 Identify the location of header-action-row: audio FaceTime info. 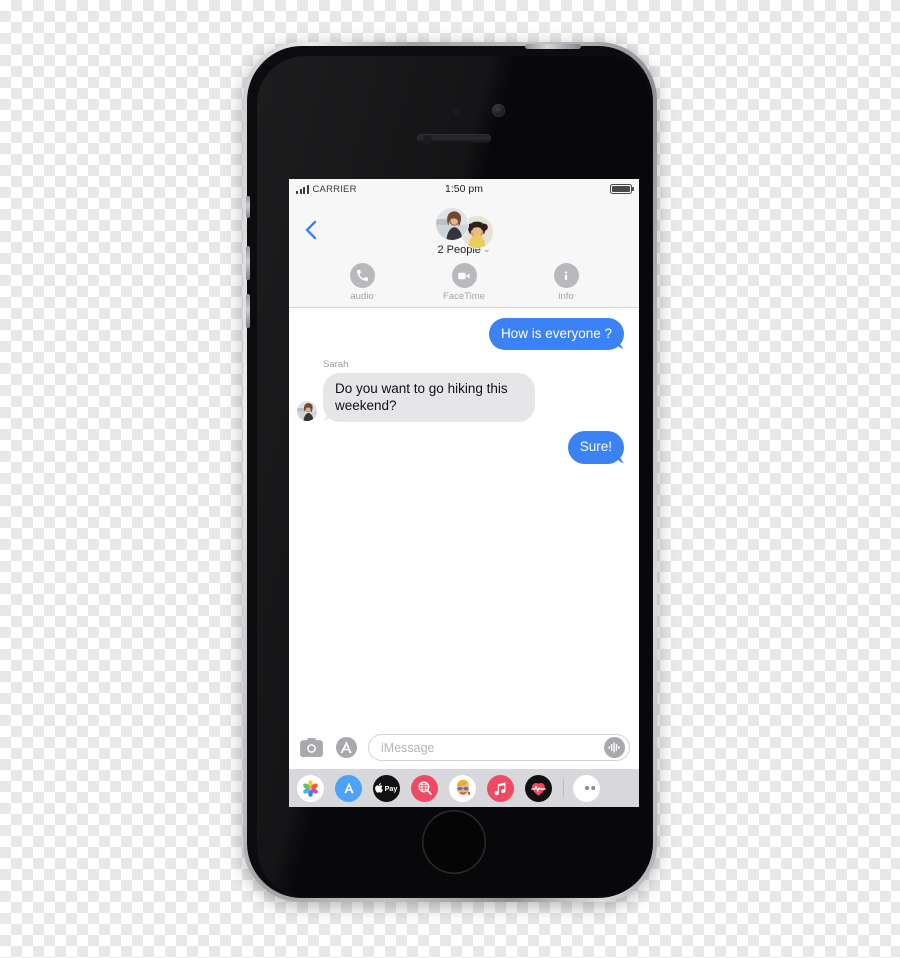
(464, 279).